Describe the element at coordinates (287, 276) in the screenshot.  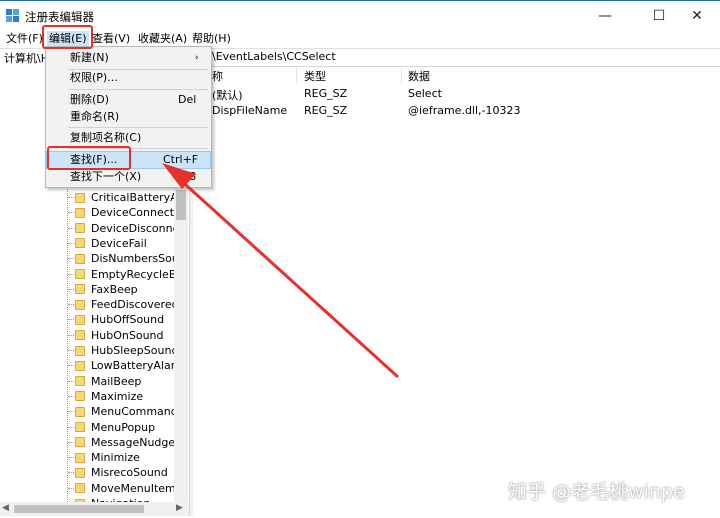
I see `annotation-arrow-shaft` at that location.